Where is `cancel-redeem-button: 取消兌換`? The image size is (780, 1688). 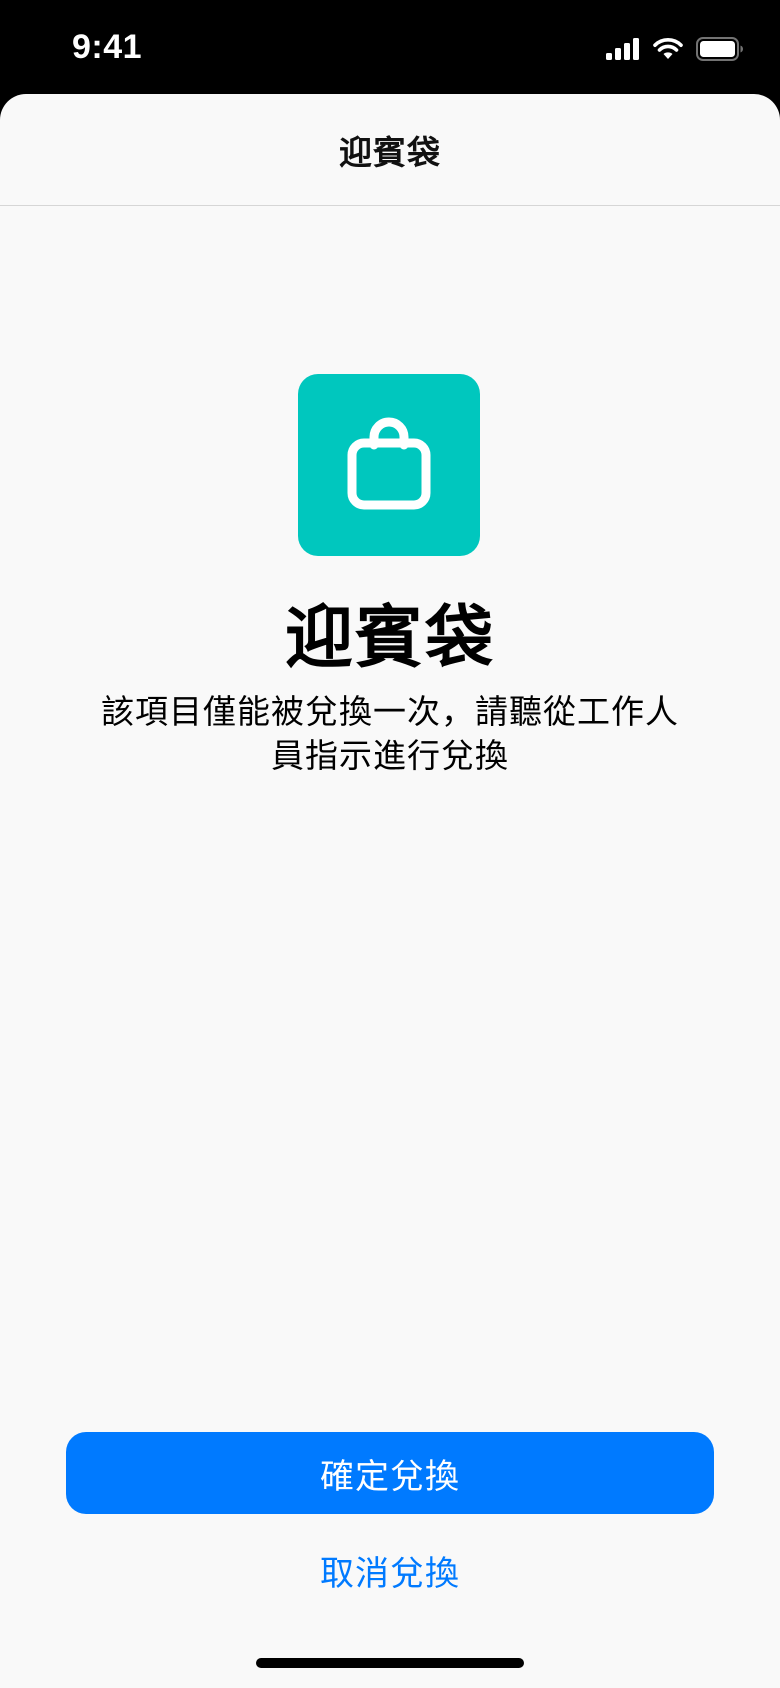
cancel-redeem-button: 取消兌換 is located at coordinates (390, 1570).